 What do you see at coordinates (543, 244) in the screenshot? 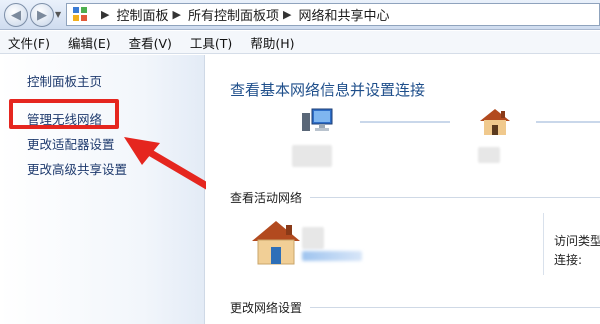
I see `vertical-divider` at bounding box center [543, 244].